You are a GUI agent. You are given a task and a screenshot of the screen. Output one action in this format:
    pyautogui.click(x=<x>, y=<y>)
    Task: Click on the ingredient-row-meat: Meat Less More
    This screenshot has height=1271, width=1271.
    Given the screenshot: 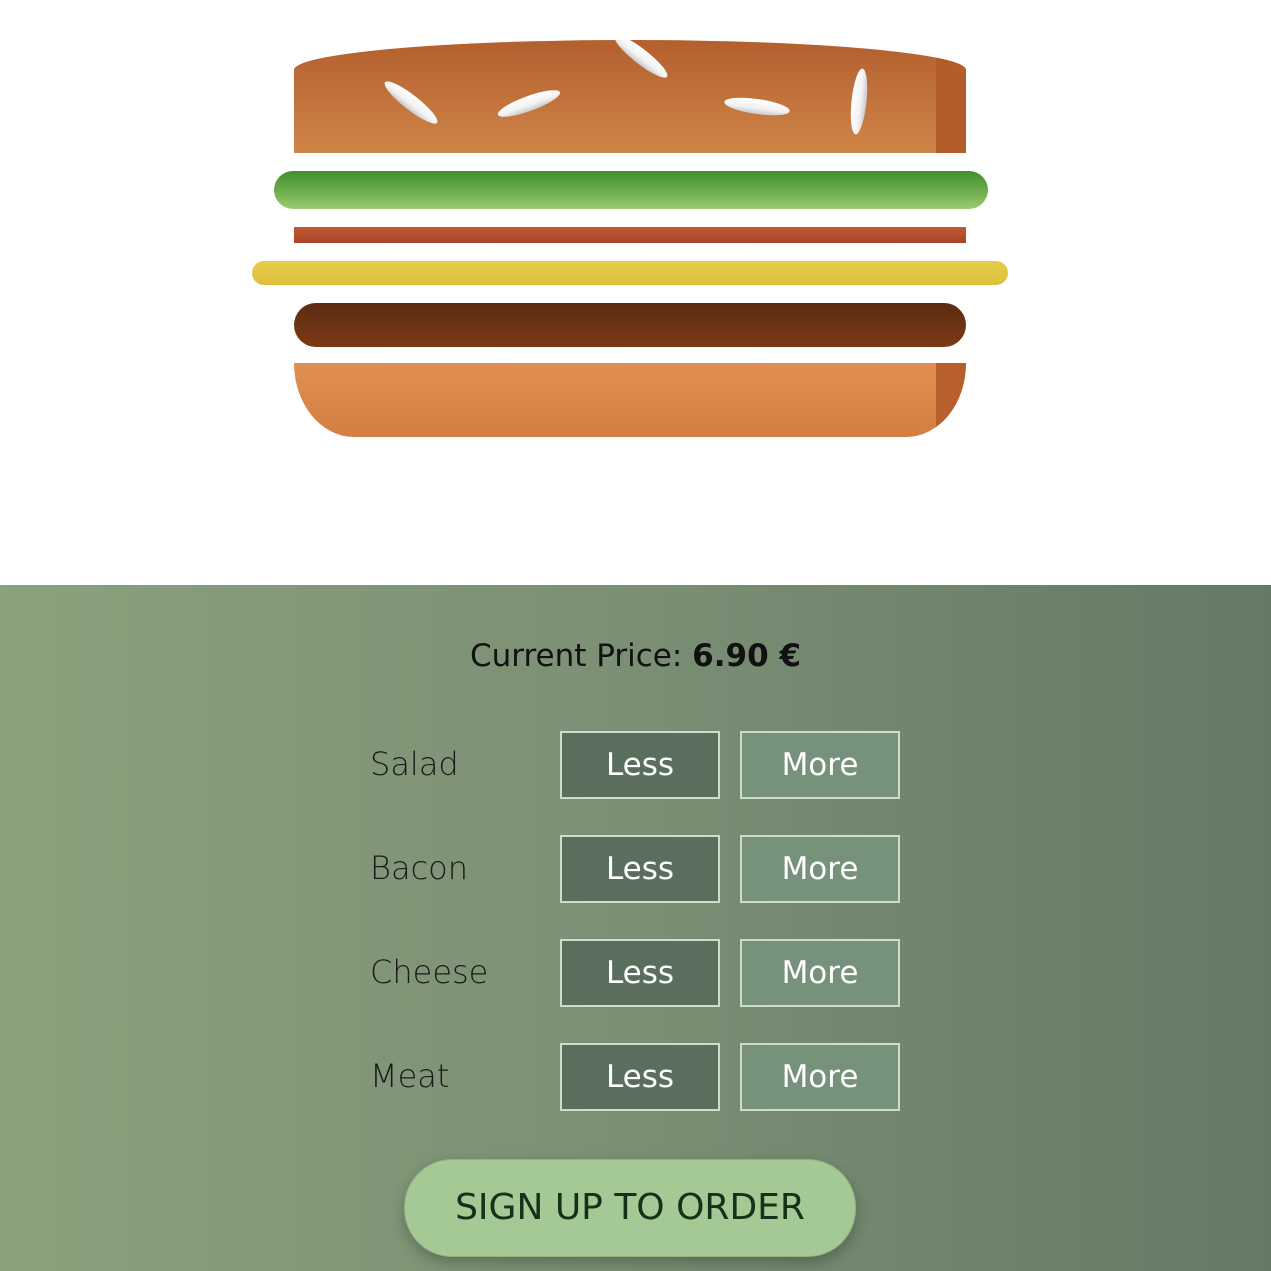 What is the action you would take?
    pyautogui.click(x=640, y=1077)
    